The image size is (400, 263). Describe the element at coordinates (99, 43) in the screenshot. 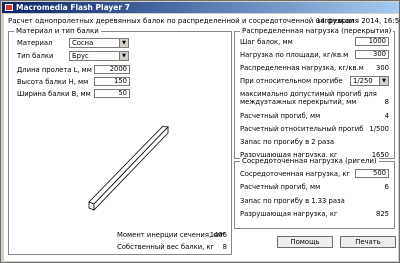

I see `material-select: Сосна ▼` at that location.